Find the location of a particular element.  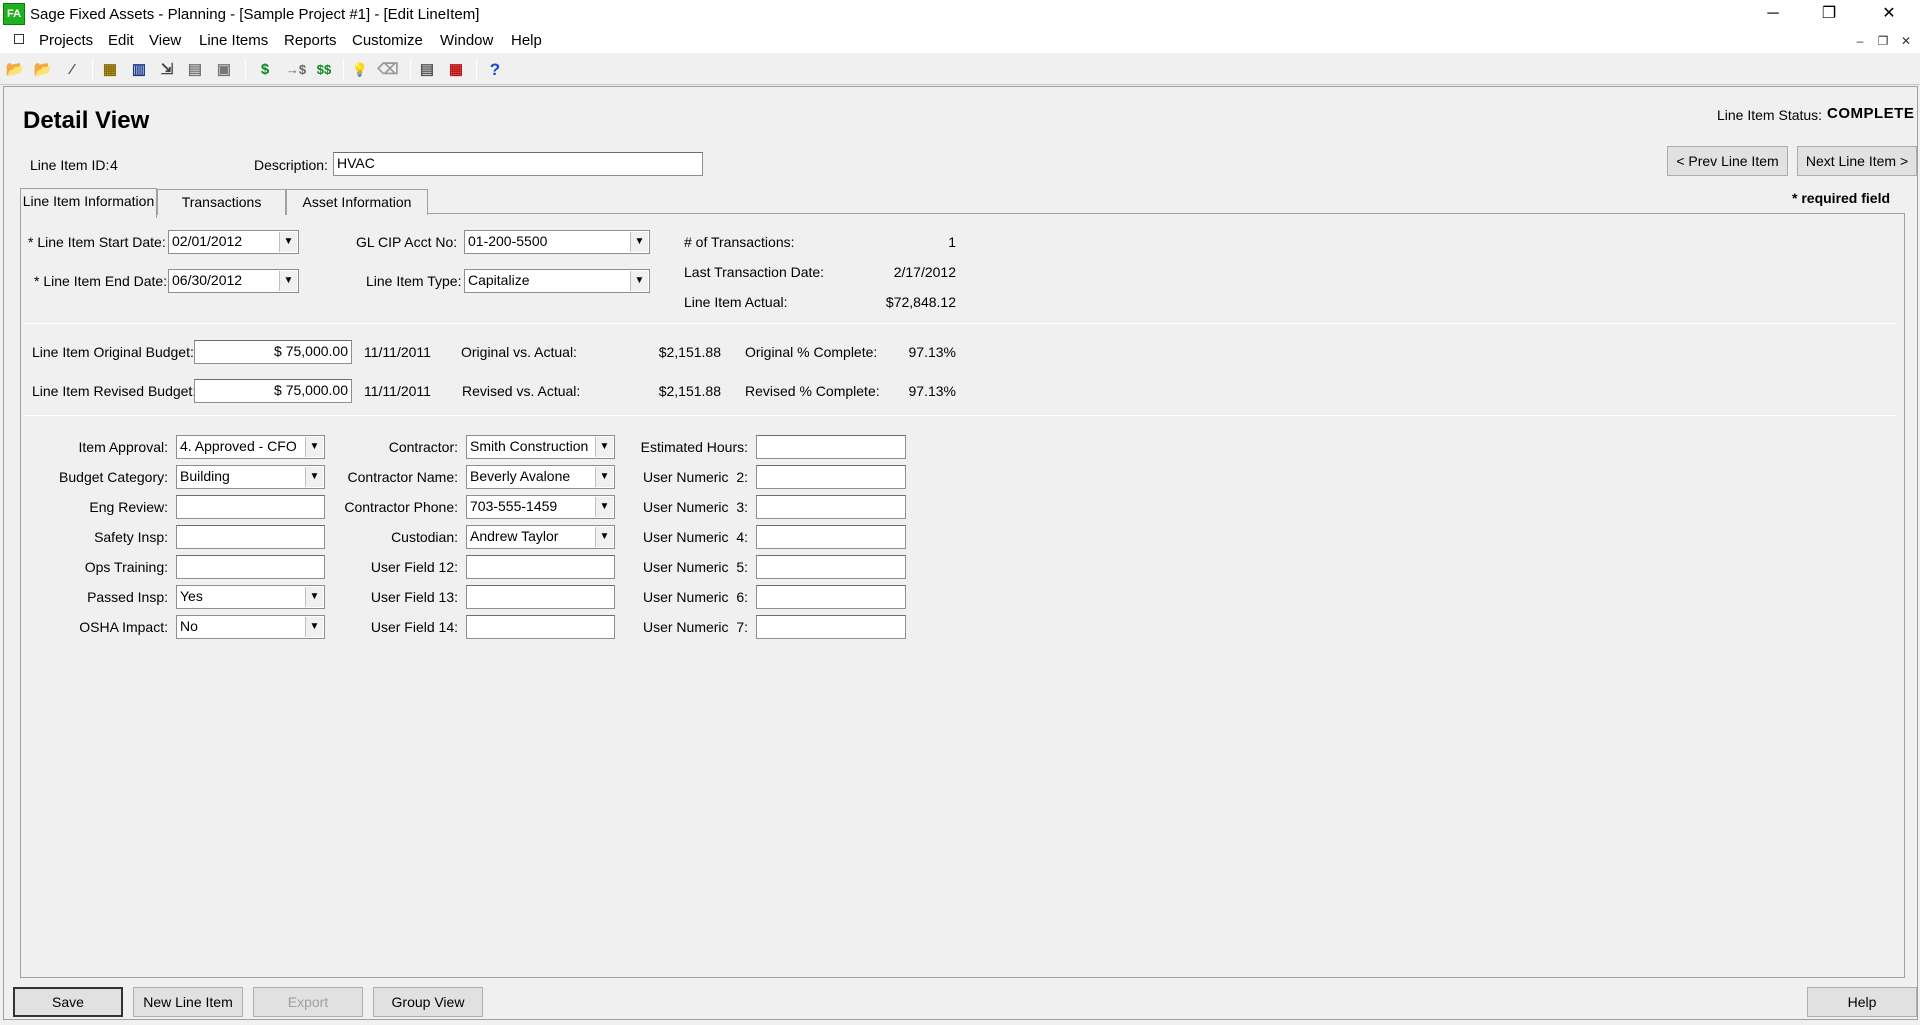

description-input: HVAC is located at coordinates (518, 164).